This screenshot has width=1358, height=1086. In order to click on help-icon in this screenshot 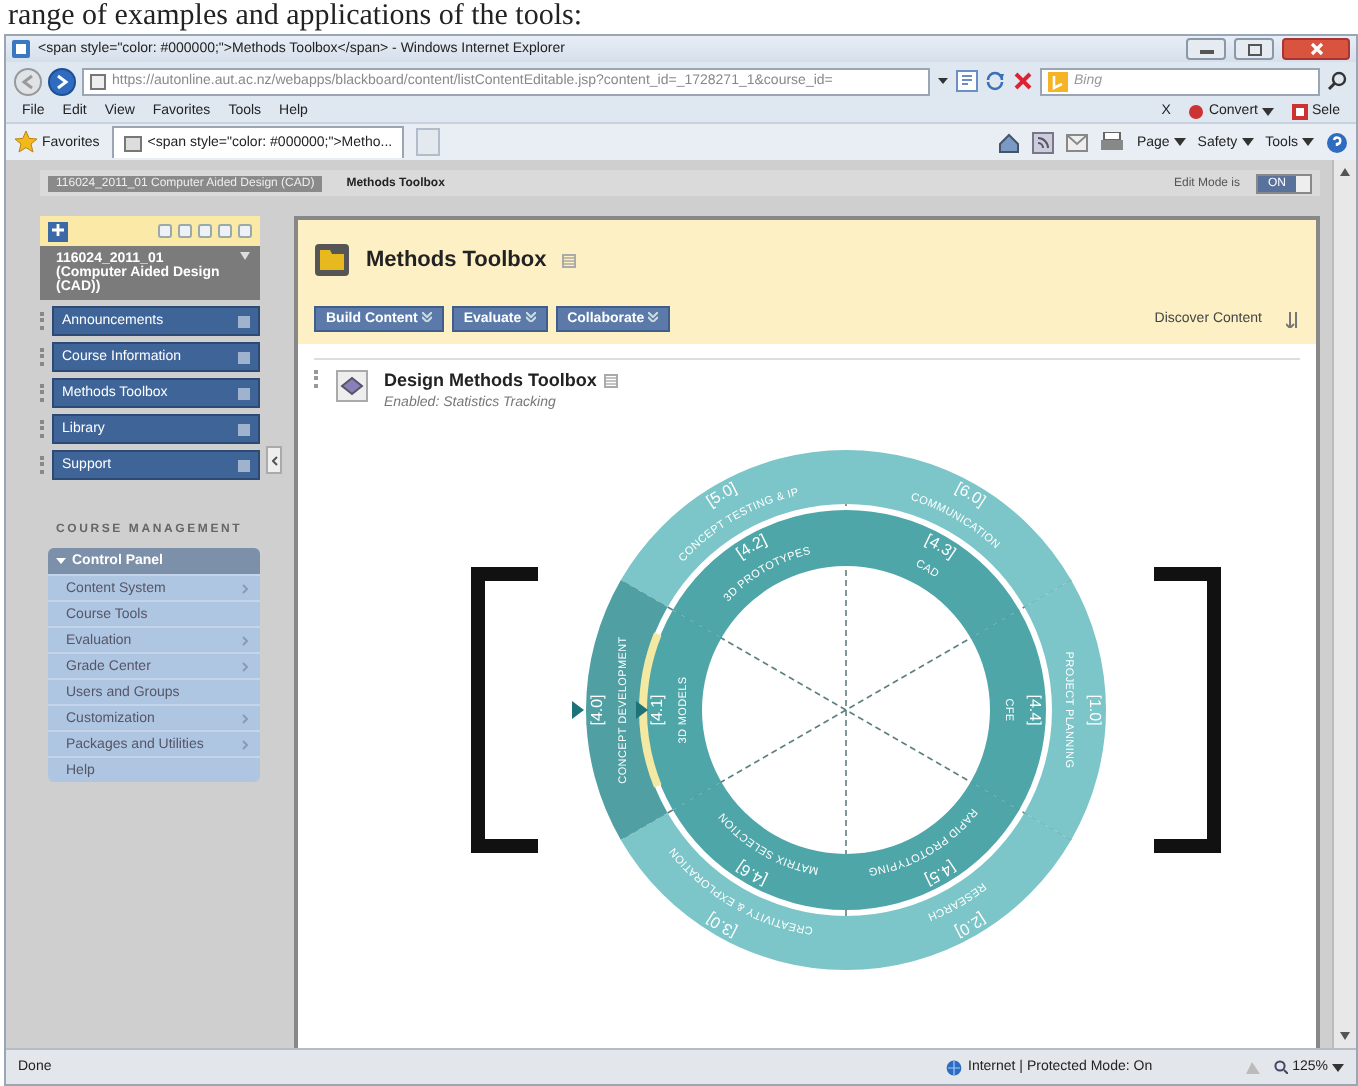, I will do `click(1337, 142)`.